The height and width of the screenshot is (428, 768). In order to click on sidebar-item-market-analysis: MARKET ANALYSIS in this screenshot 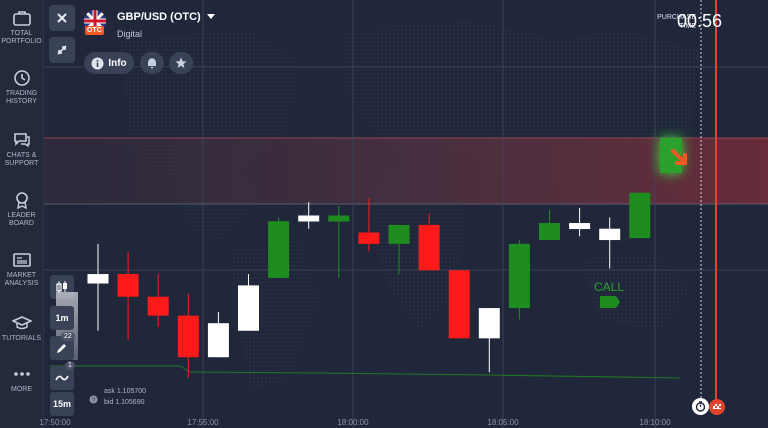, I will do `click(21, 269)`.